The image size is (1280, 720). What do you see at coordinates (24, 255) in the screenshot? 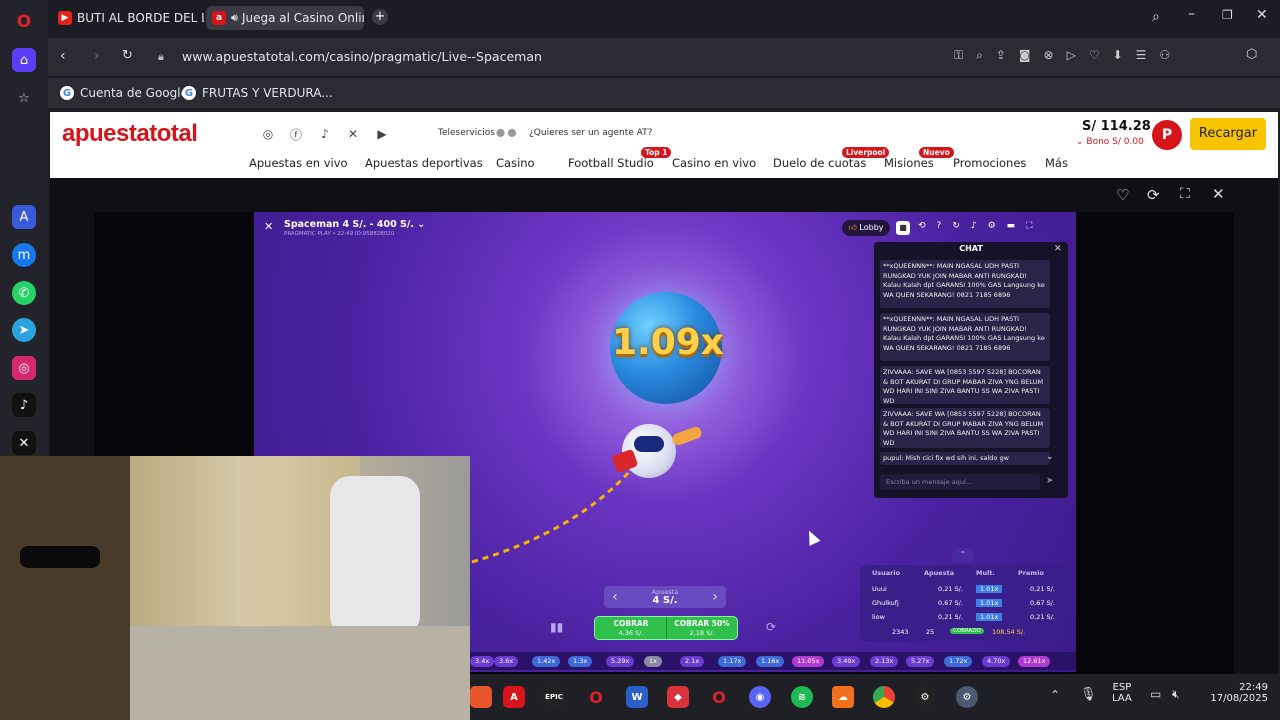
I see `messenger-icon: m` at bounding box center [24, 255].